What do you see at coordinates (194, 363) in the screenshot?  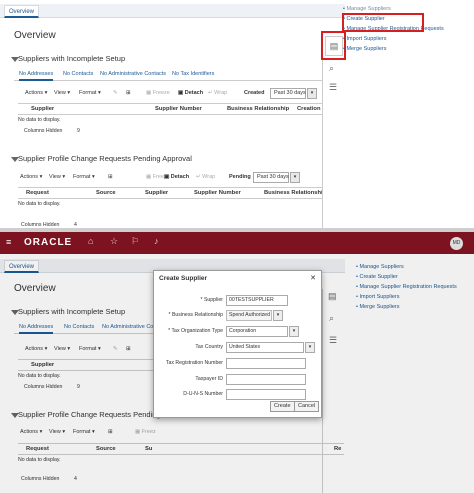 I see `tax-reg-number-label: Tax Registration Number` at bounding box center [194, 363].